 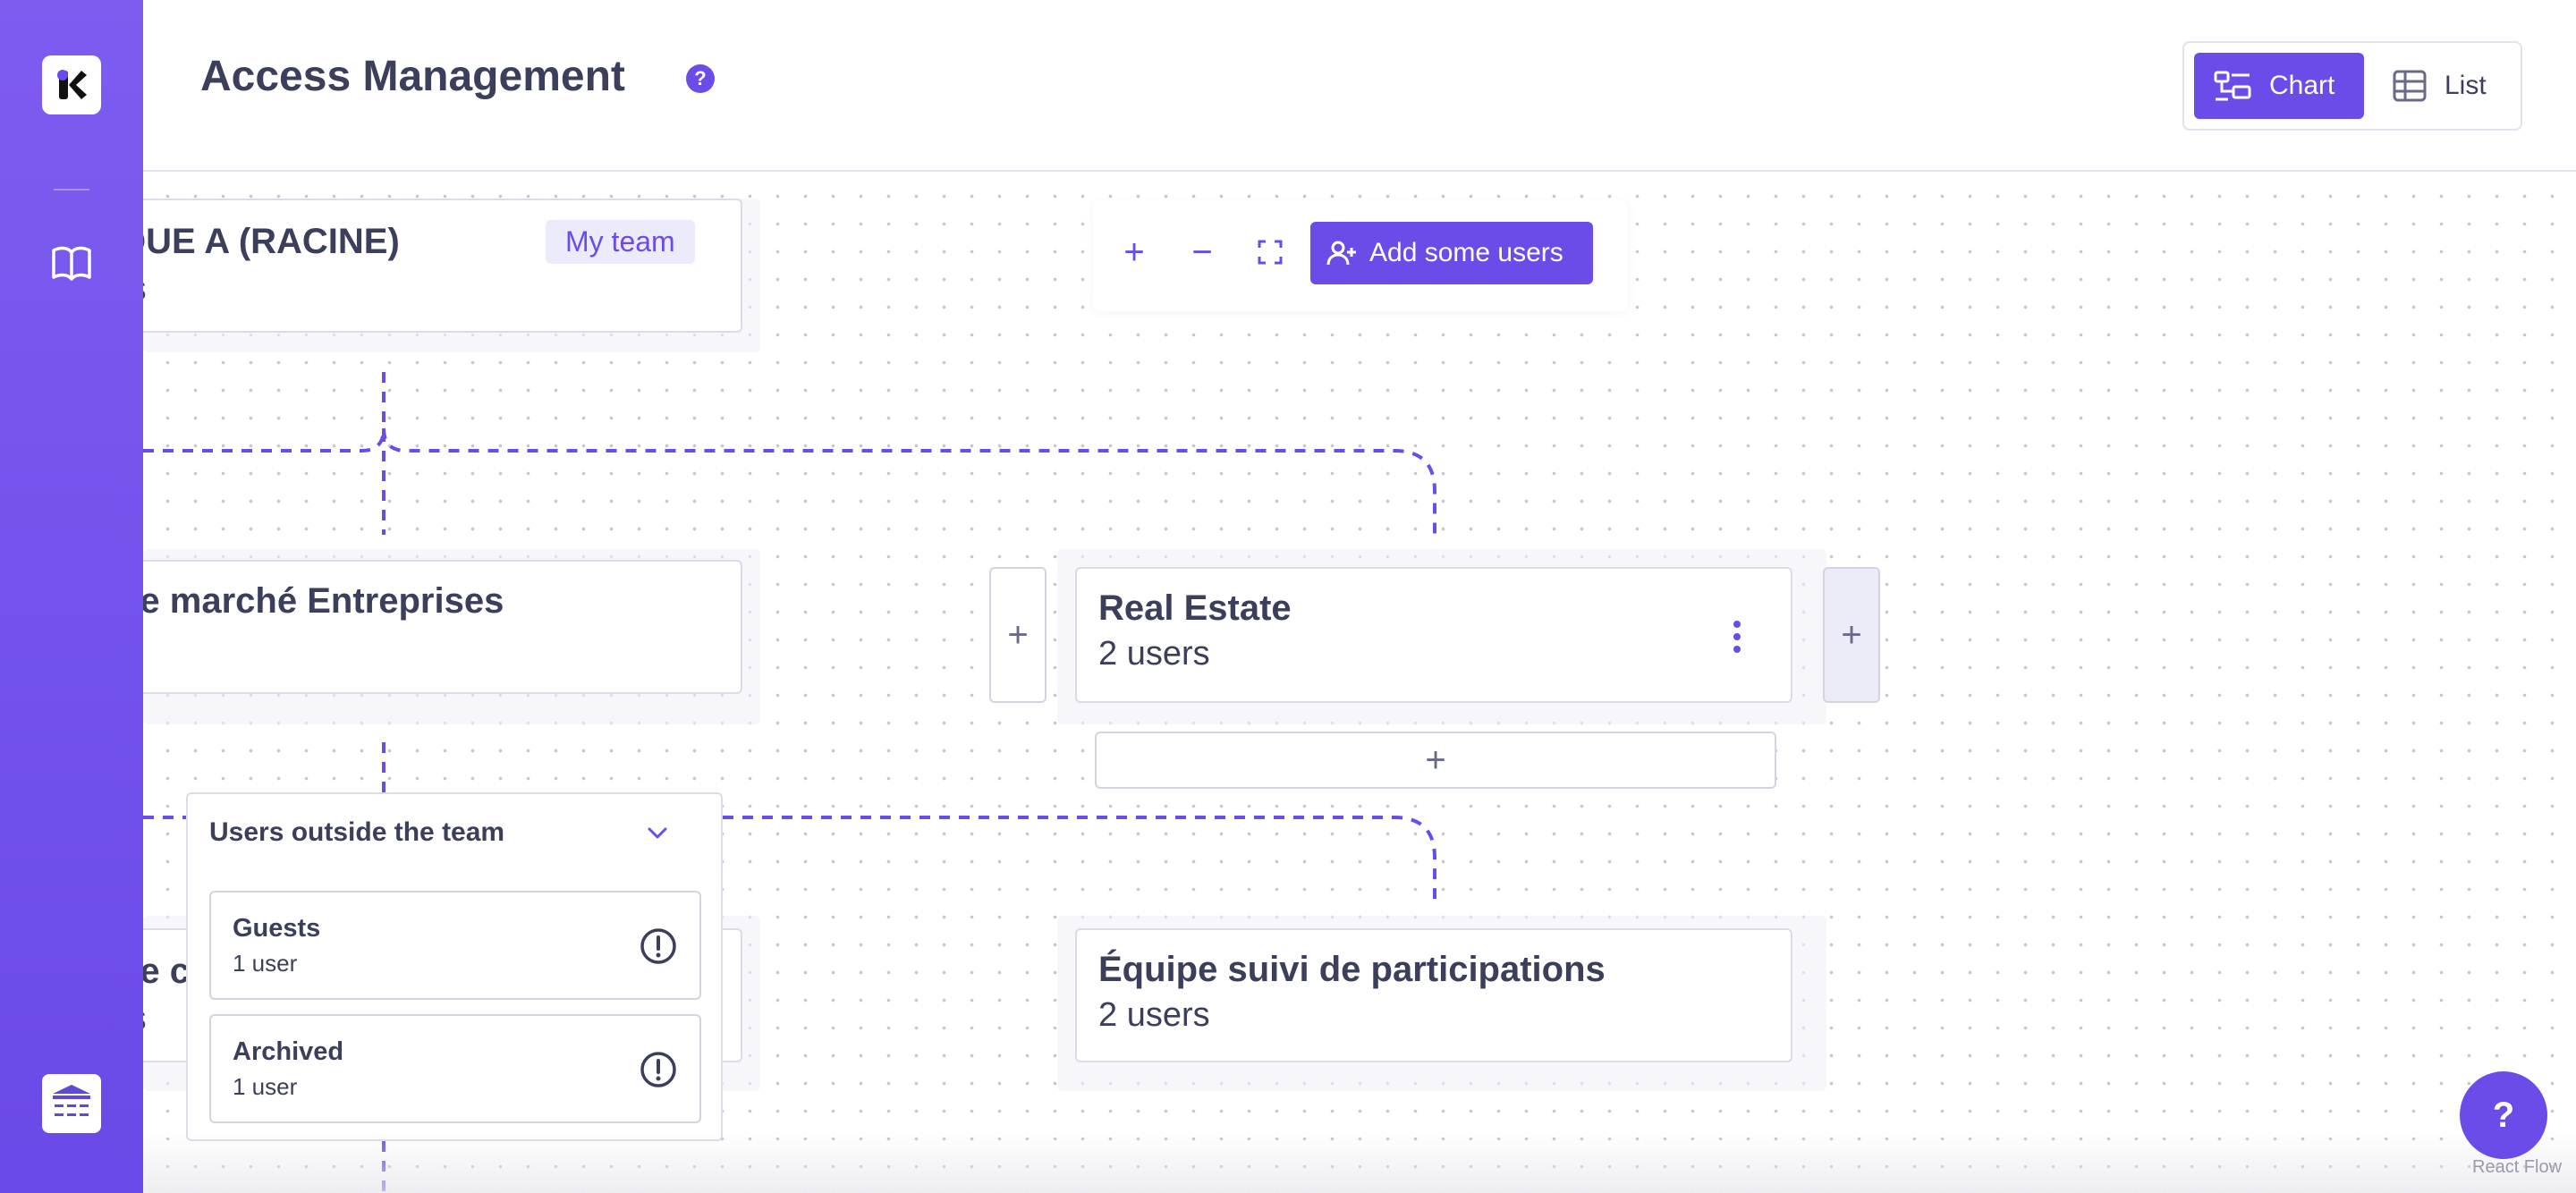 I want to click on add-child-button: +, so click(x=1435, y=760).